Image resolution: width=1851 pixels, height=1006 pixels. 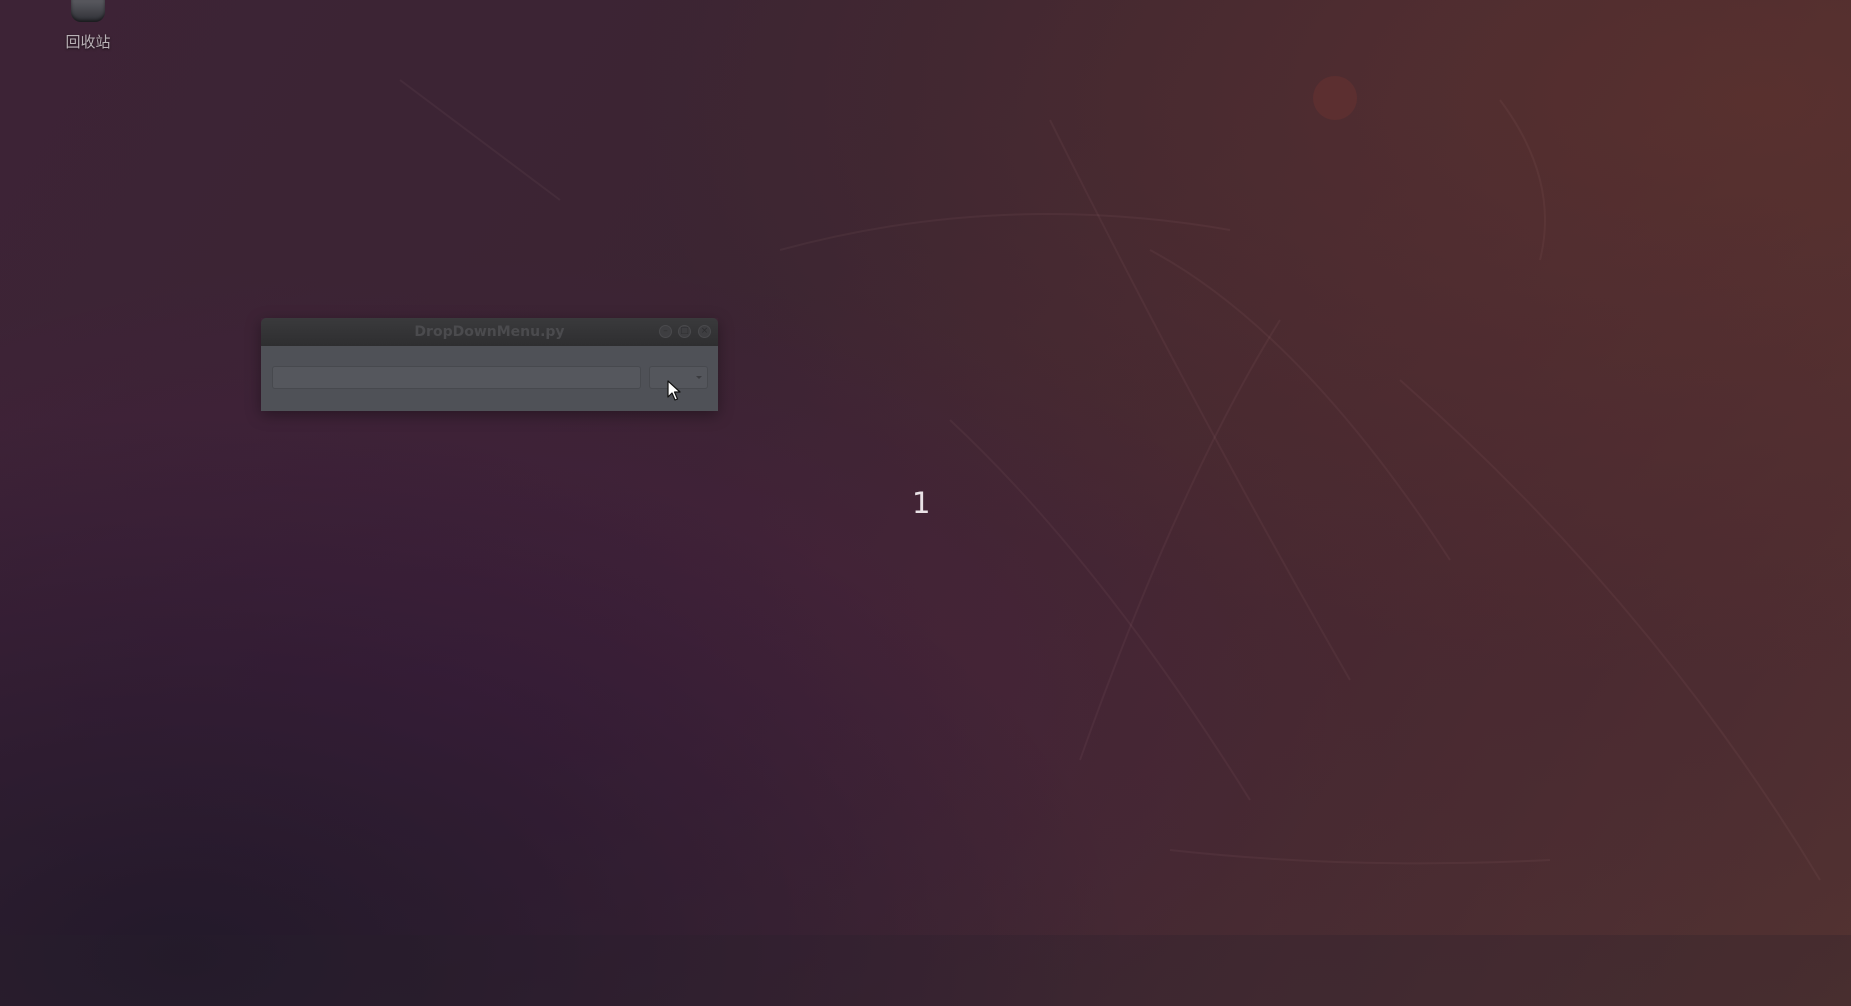 I want to click on window-content, so click(x=489, y=378).